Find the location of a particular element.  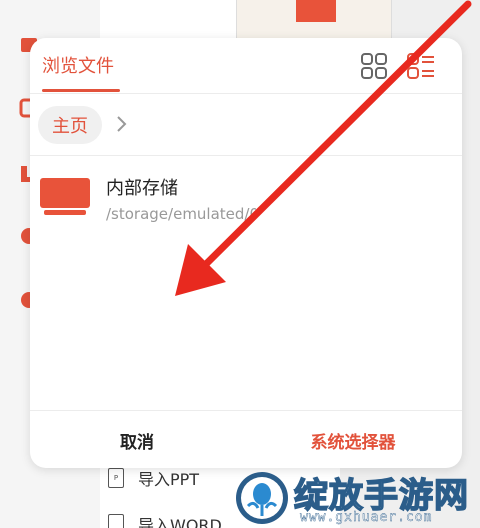

document-icon: P is located at coordinates (116, 478).